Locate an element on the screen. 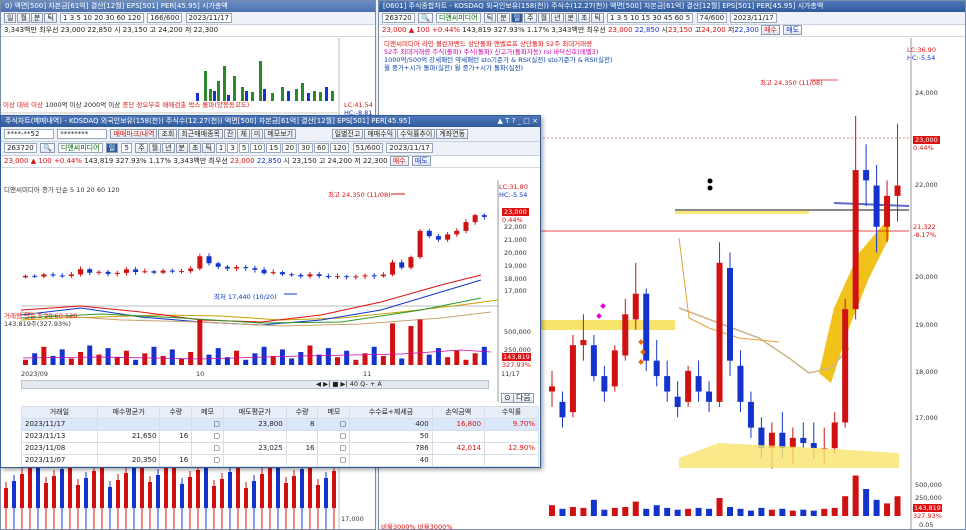  front-interval-1: 월 is located at coordinates (155, 148).